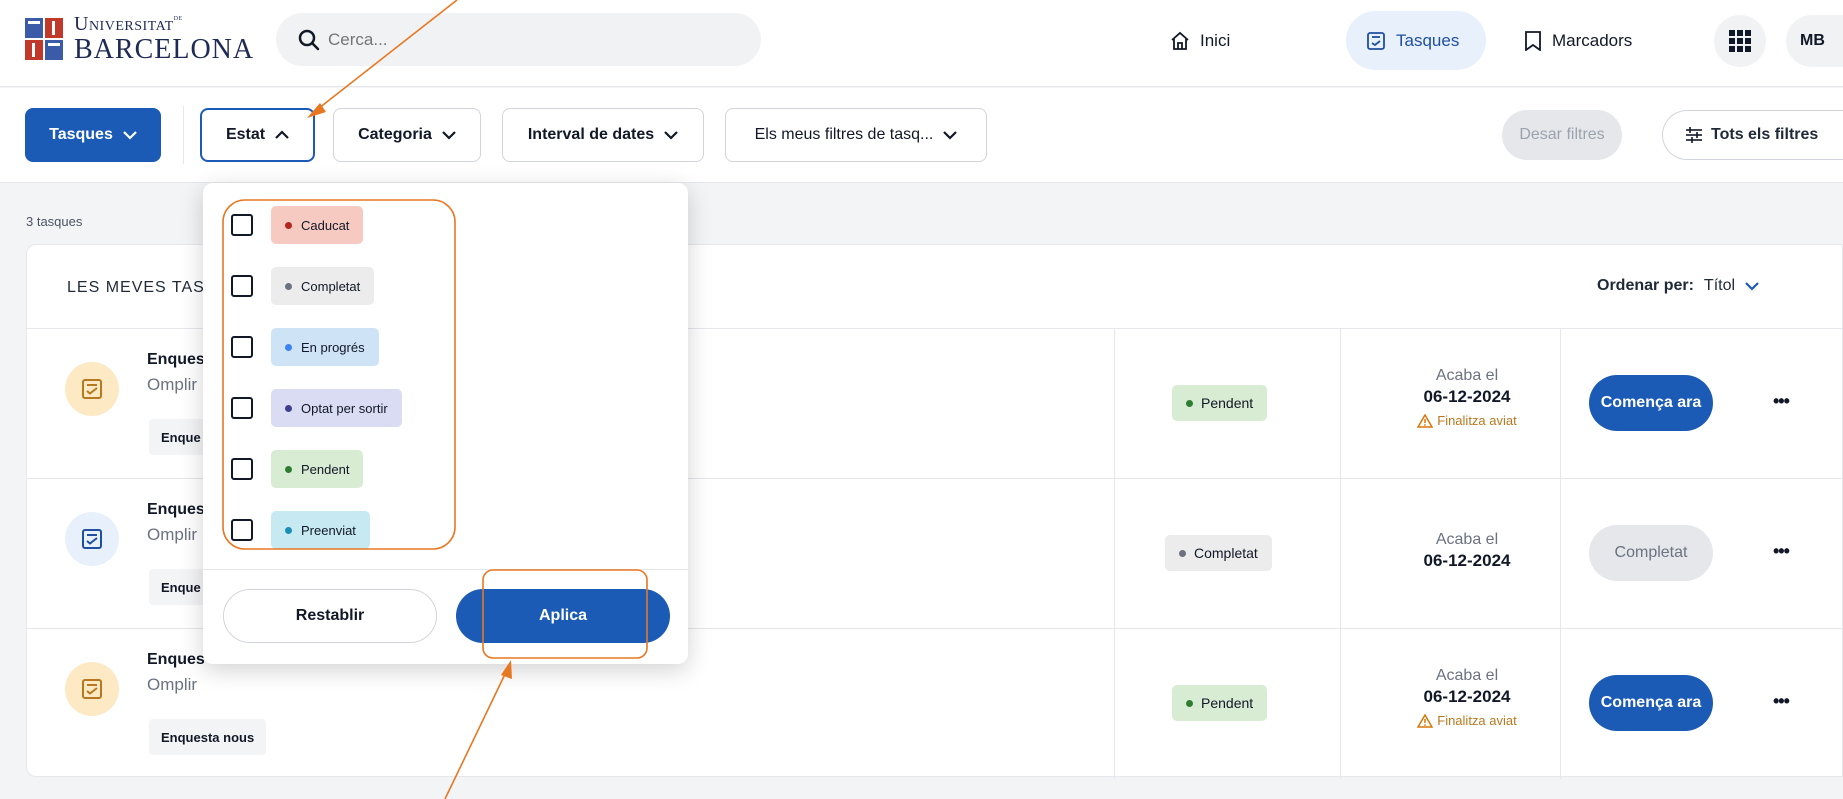 Image resolution: width=1843 pixels, height=799 pixels. What do you see at coordinates (528, 39) in the screenshot?
I see `search-input` at bounding box center [528, 39].